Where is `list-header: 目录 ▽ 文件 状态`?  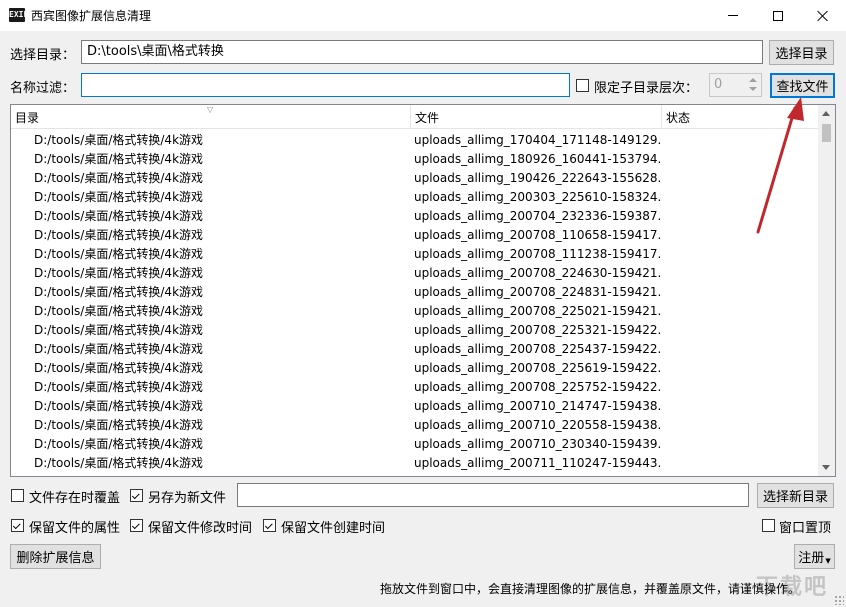 list-header: 目录 ▽ 文件 状态 is located at coordinates (415, 117).